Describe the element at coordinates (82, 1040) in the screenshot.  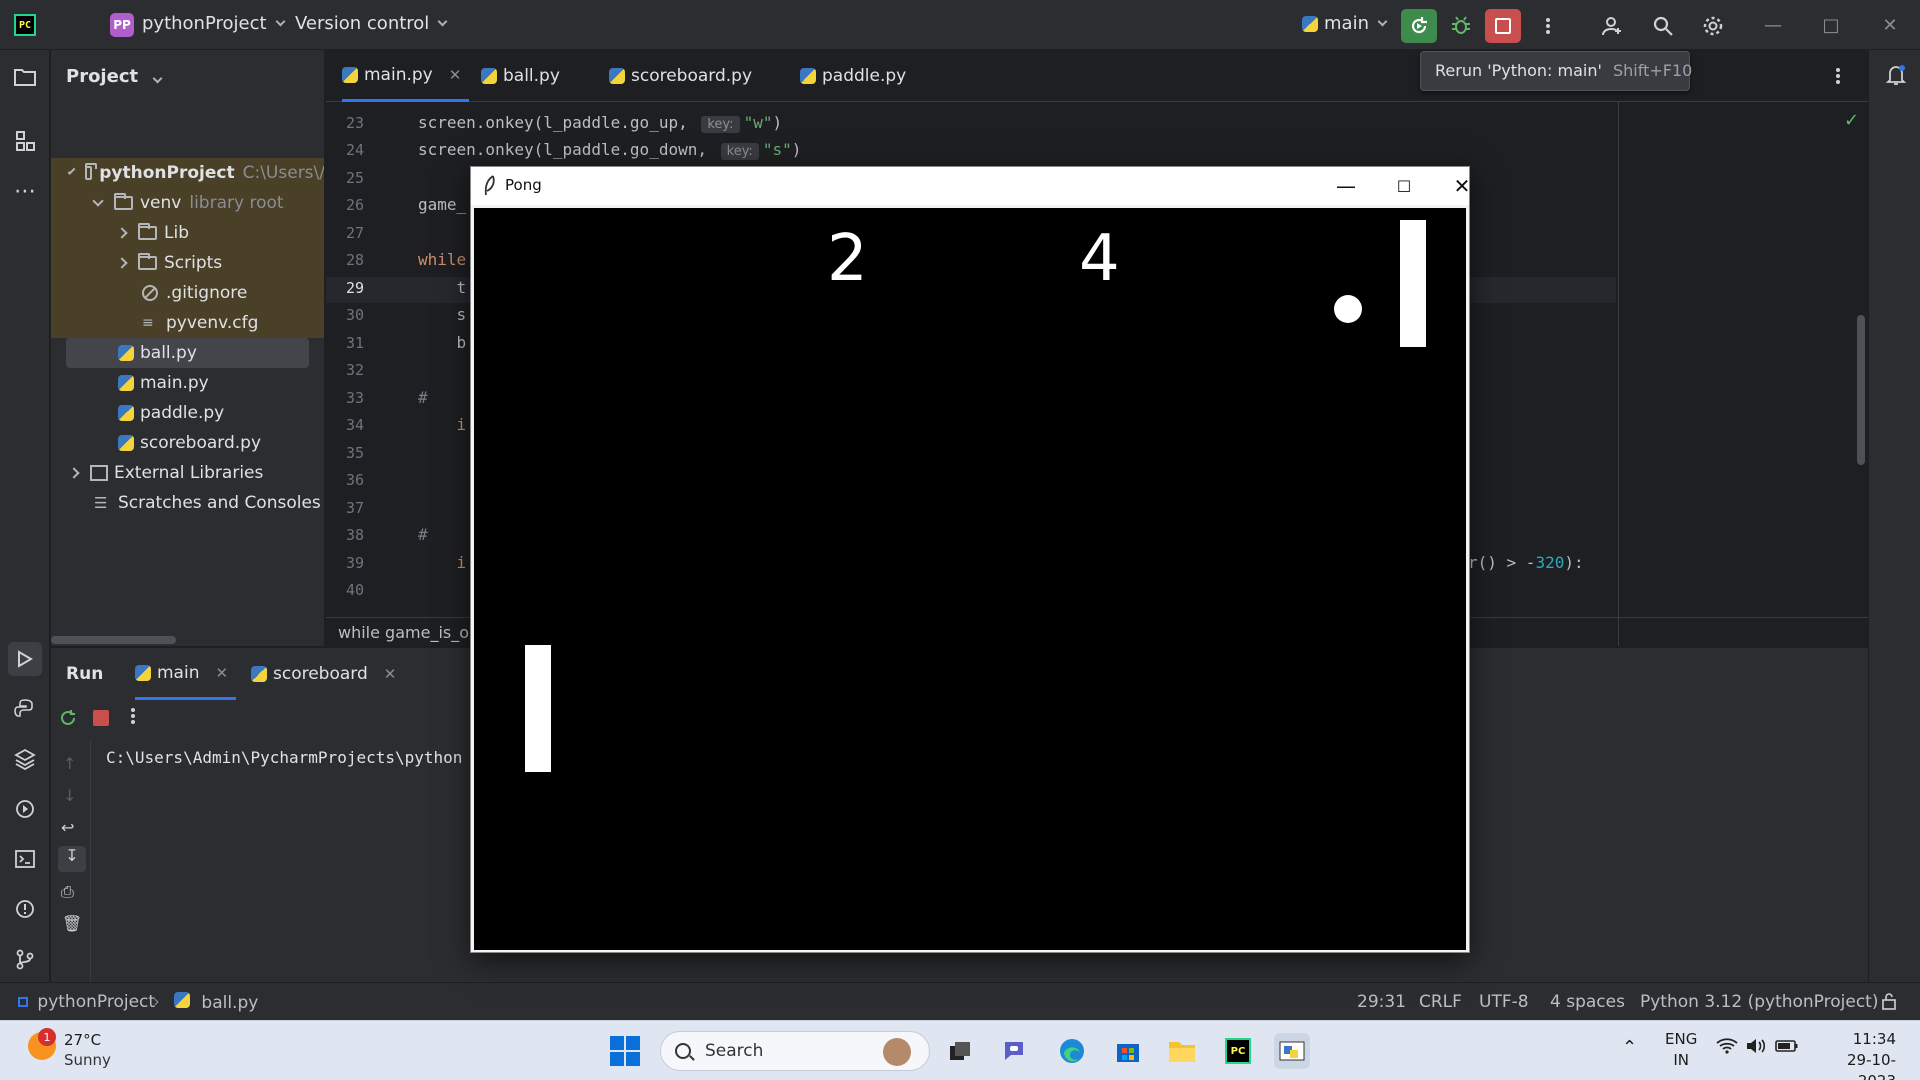
I see `weather-temperature: 27°C` at that location.